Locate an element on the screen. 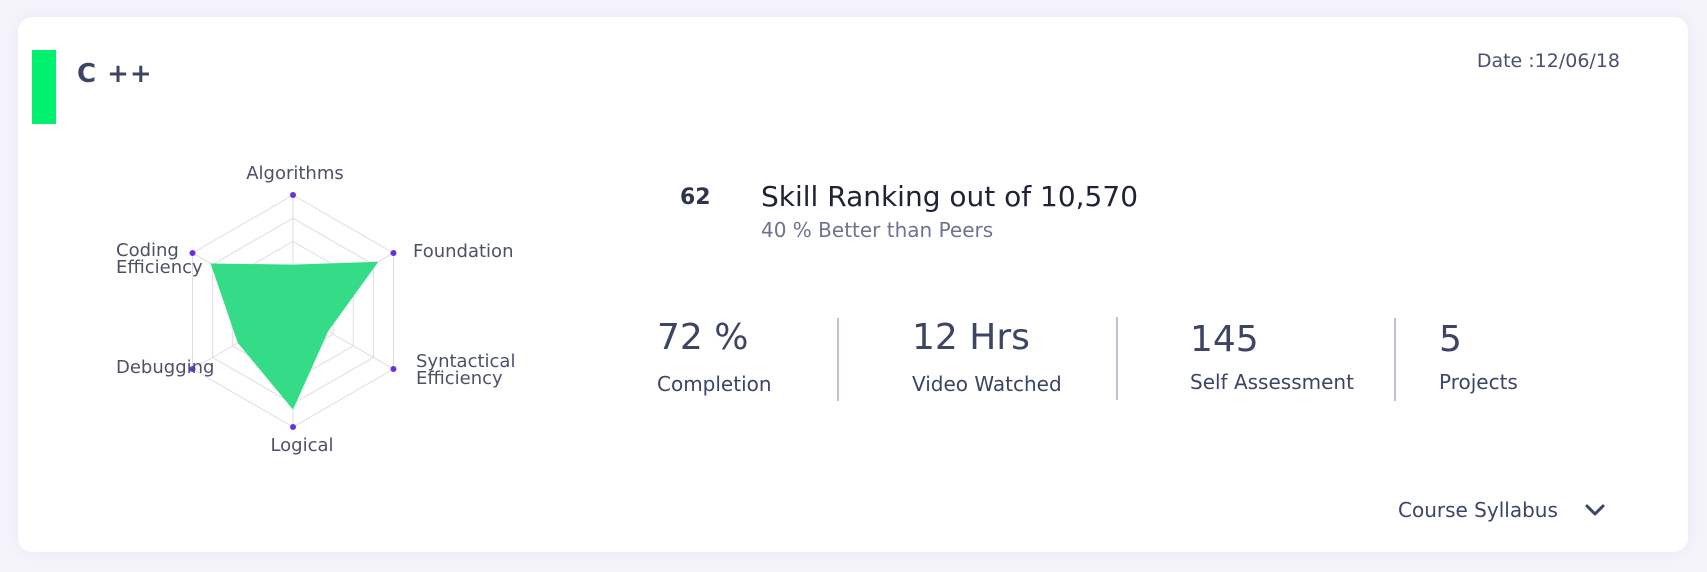  stat-projects-label: Projects is located at coordinates (1478, 382).